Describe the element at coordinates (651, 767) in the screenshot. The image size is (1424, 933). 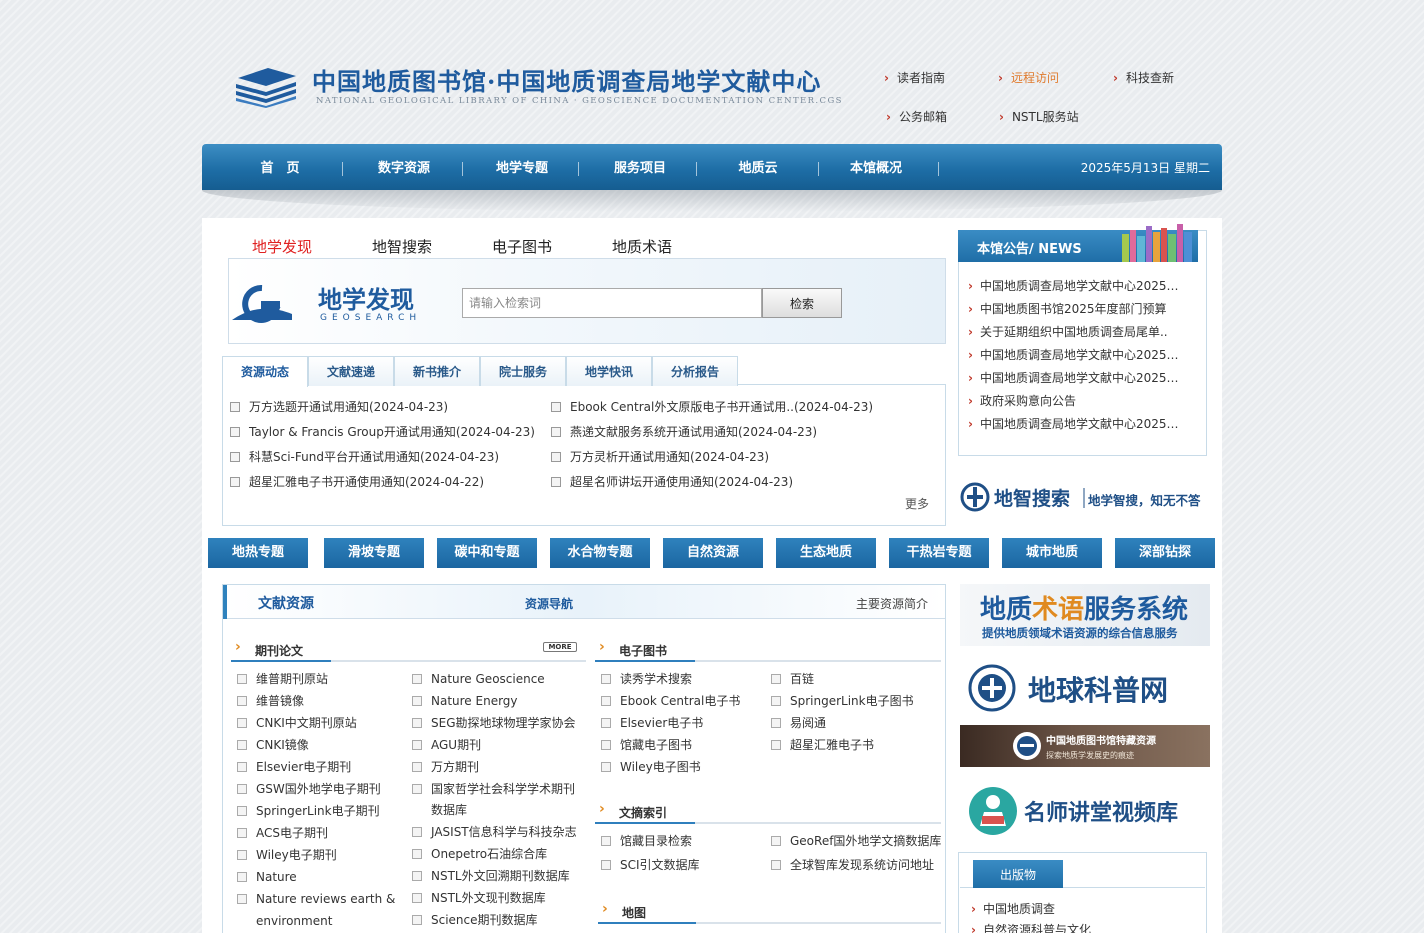
I see `ebook-link: Wiley电子图书` at that location.